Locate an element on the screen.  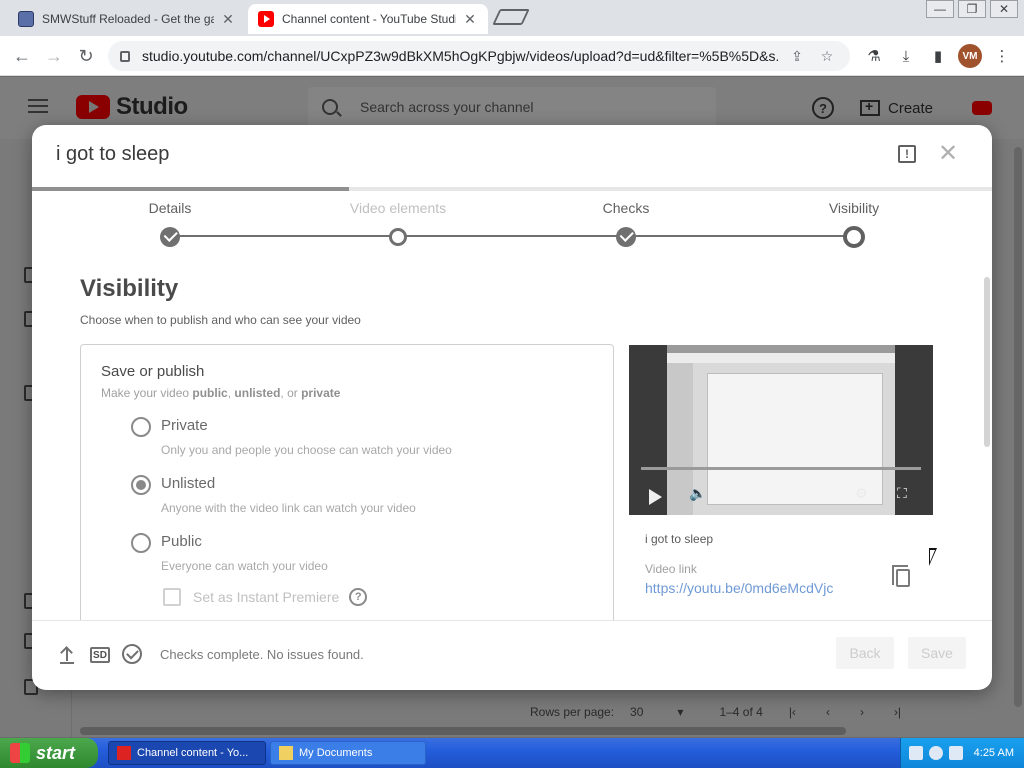
rows-dropdown-icon: ▾ is located at coordinates (680, 712).